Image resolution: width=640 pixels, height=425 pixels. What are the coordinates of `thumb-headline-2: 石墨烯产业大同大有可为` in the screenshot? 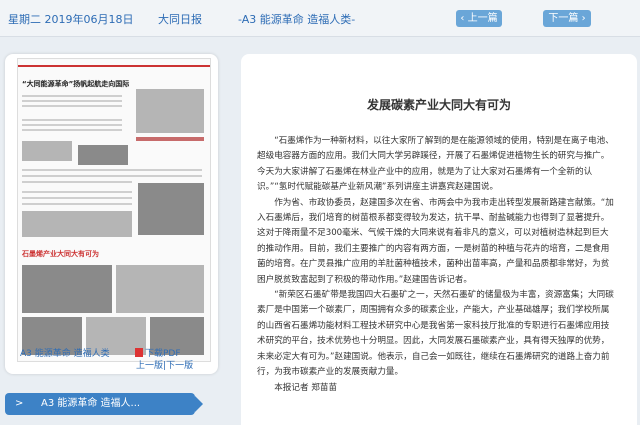 It's located at (60, 254).